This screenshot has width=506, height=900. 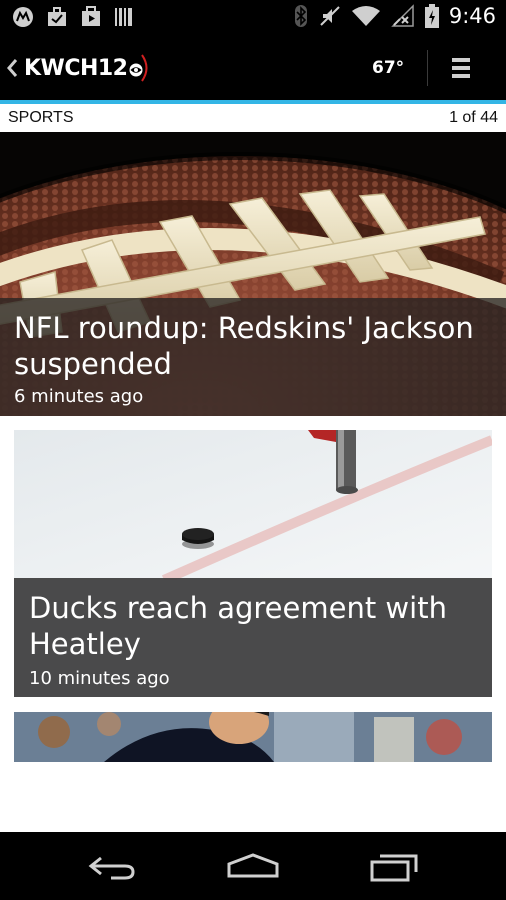 I want to click on battery-charging-icon, so click(x=431, y=16).